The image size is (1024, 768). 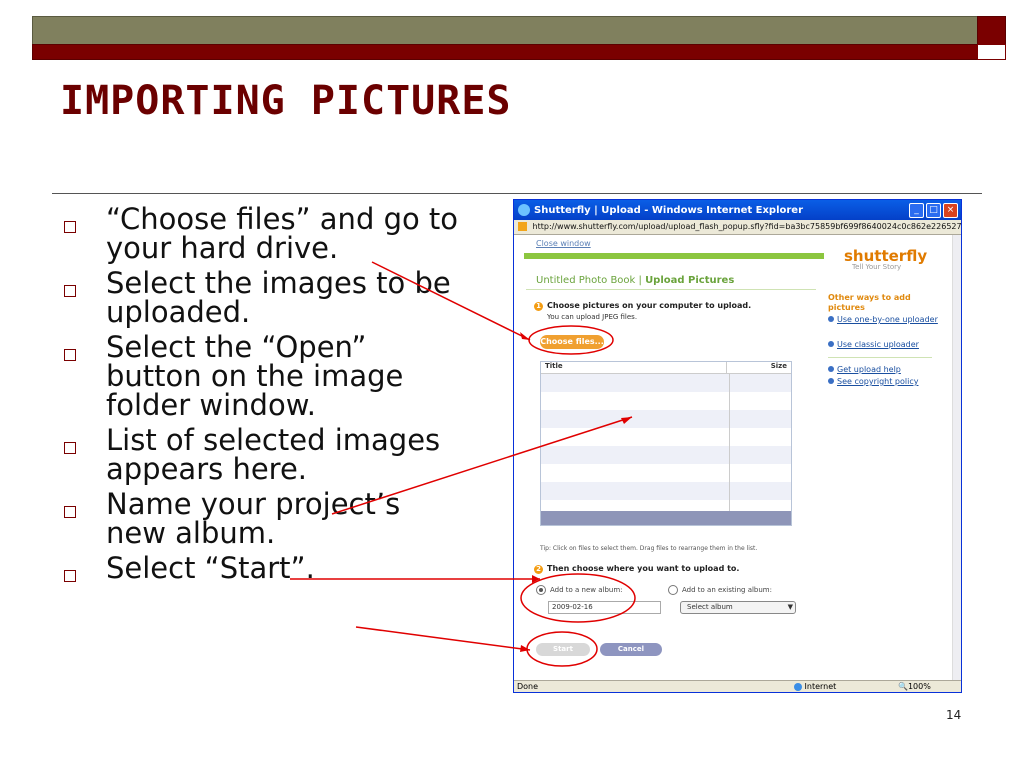 I want to click on bullet-item: List of selected images appears here., so click(x=280, y=455).